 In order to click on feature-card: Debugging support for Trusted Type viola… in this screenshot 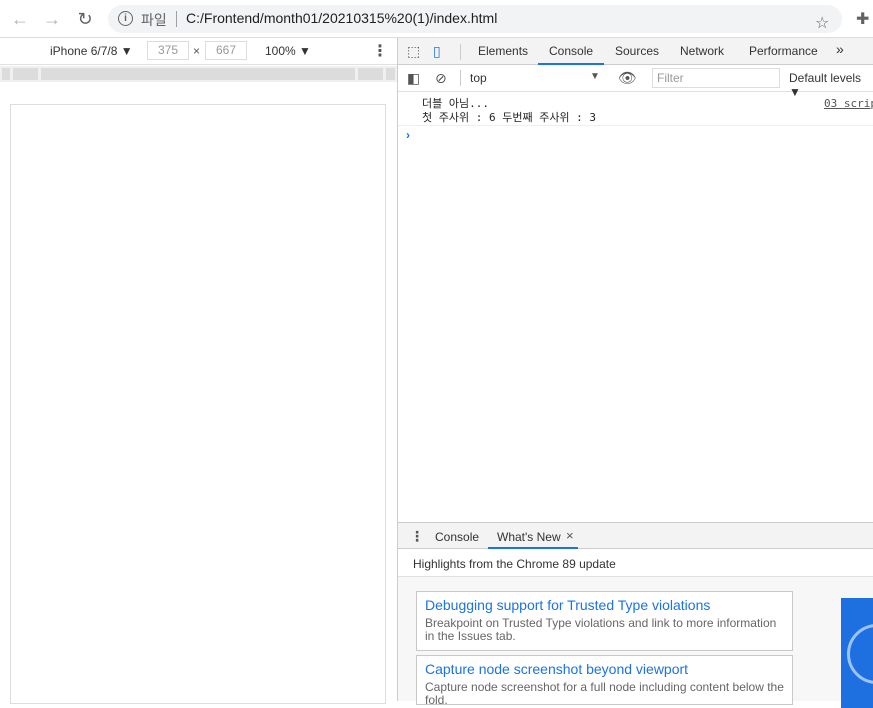, I will do `click(604, 621)`.